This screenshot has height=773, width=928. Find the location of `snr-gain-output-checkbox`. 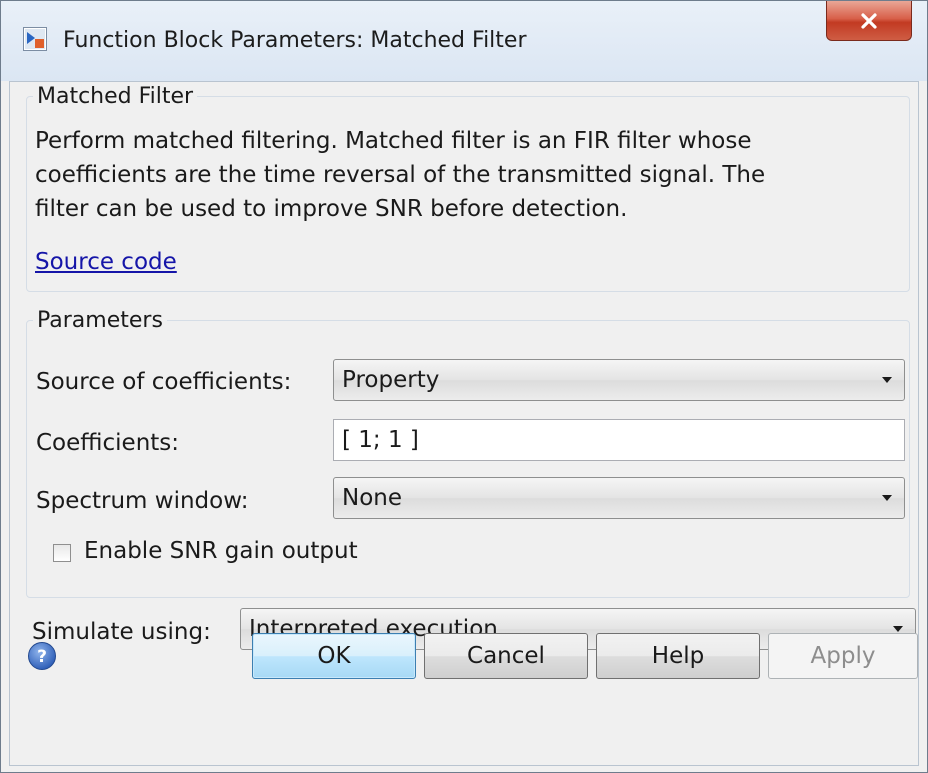

snr-gain-output-checkbox is located at coordinates (62, 553).